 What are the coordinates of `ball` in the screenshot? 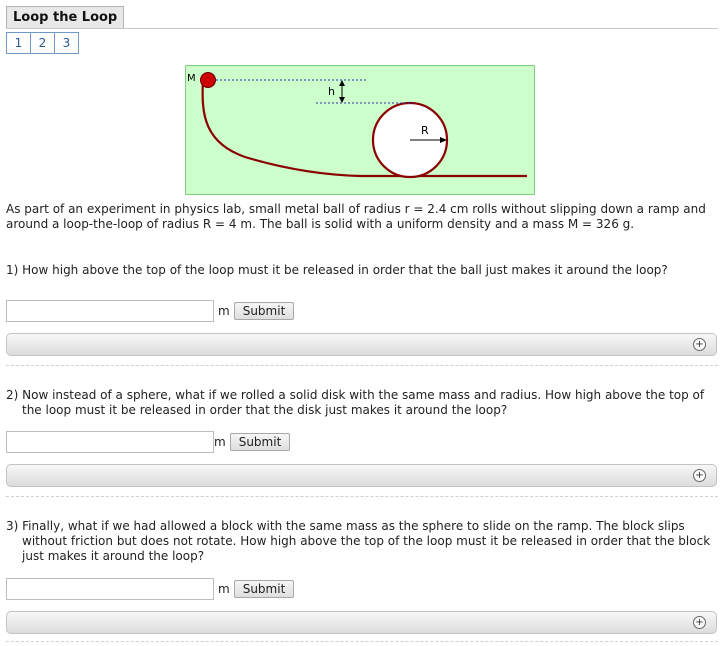 It's located at (208, 80).